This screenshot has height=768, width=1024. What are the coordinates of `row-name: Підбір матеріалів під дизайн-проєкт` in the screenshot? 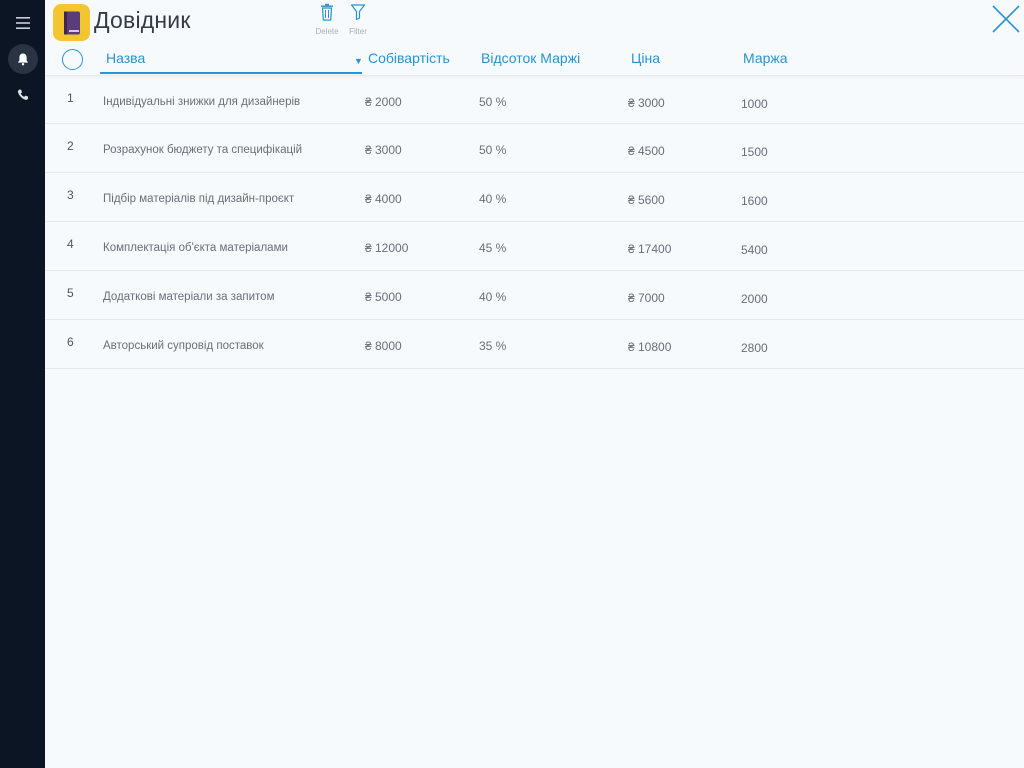 It's located at (199, 199).